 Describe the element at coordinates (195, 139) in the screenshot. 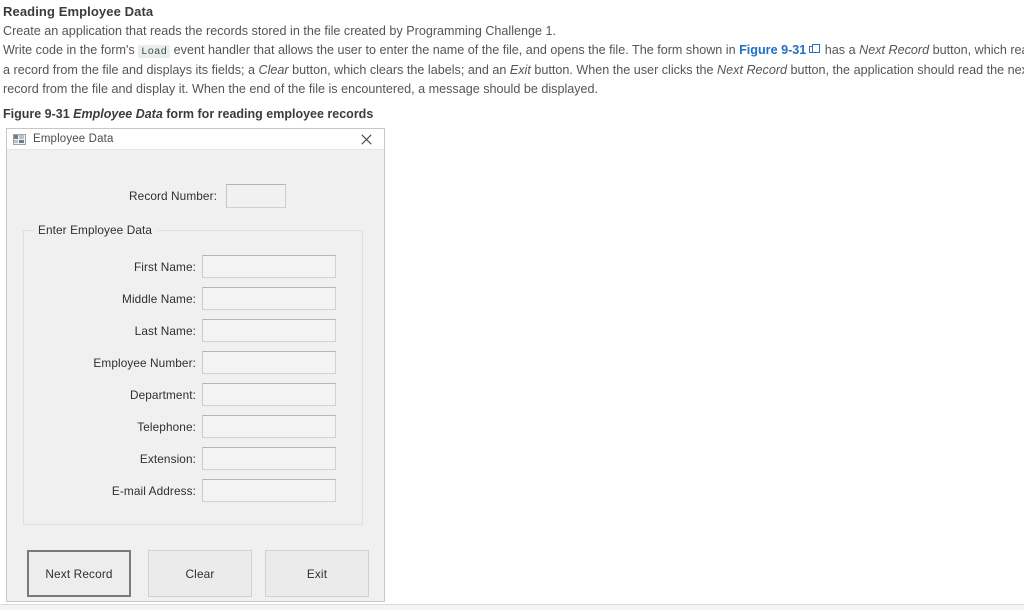

I see `window-titlebar: Employee Data` at that location.